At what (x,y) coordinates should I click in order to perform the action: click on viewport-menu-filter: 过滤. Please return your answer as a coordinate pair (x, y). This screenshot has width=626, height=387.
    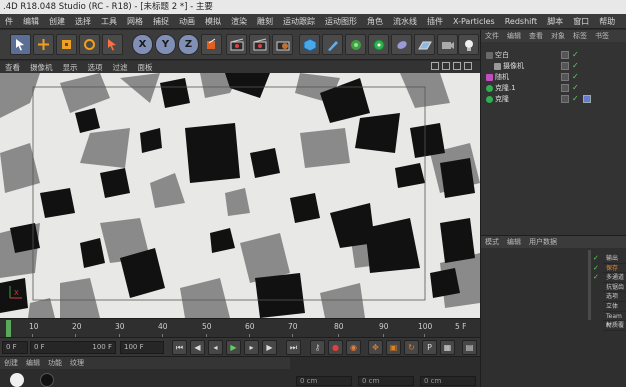
    Looking at the image, I should click on (120, 67).